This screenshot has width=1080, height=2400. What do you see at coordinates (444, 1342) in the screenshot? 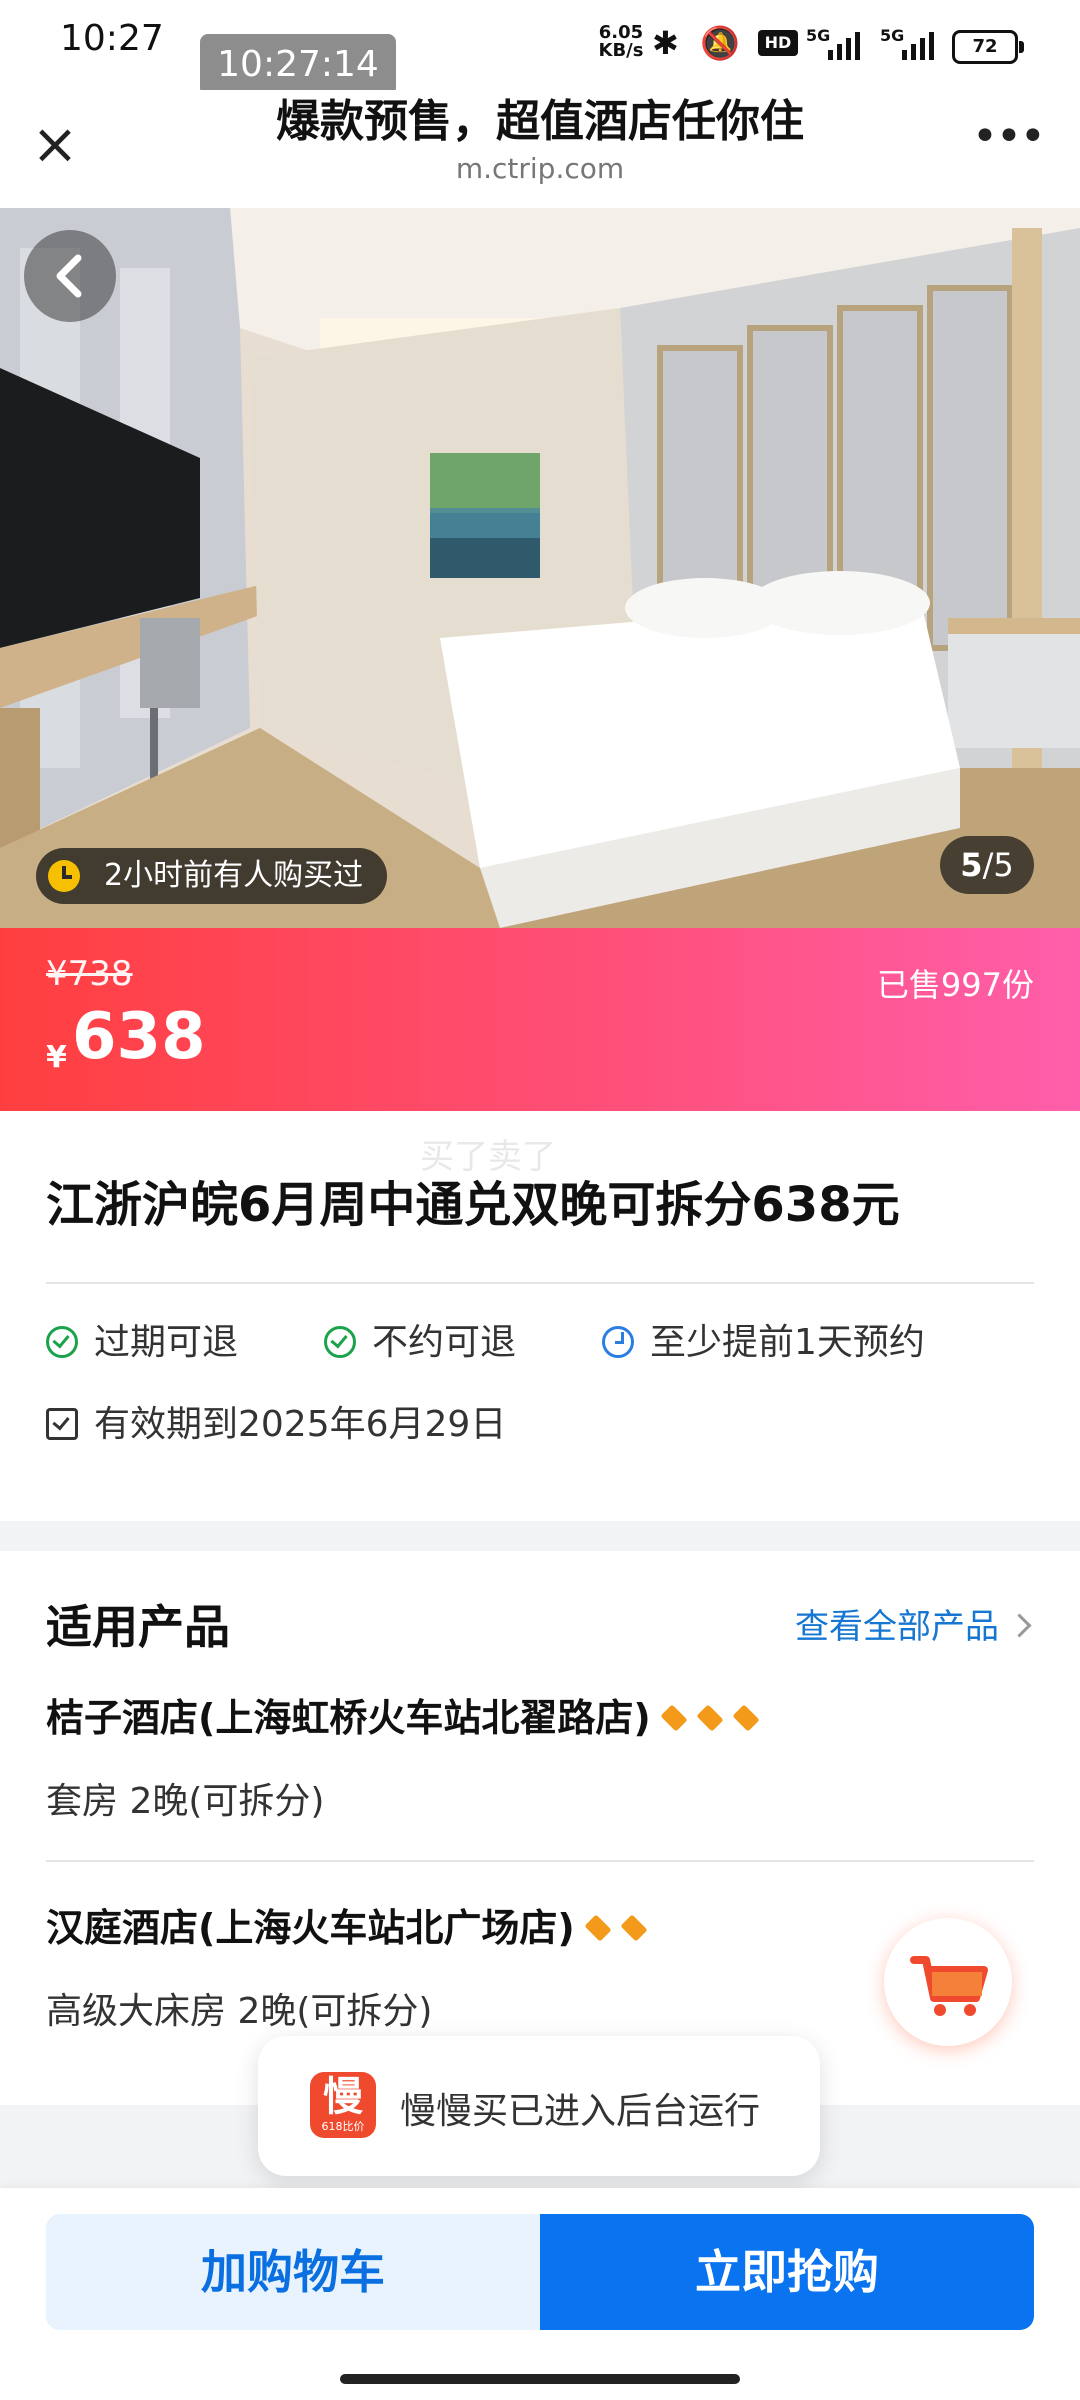
I see `tag-label: 不约可退` at bounding box center [444, 1342].